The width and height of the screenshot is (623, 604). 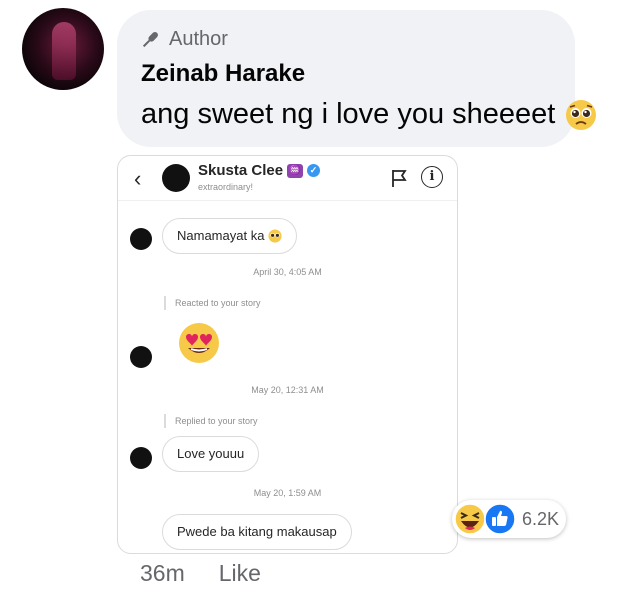 I want to click on message-text: Love youuu, so click(x=211, y=453).